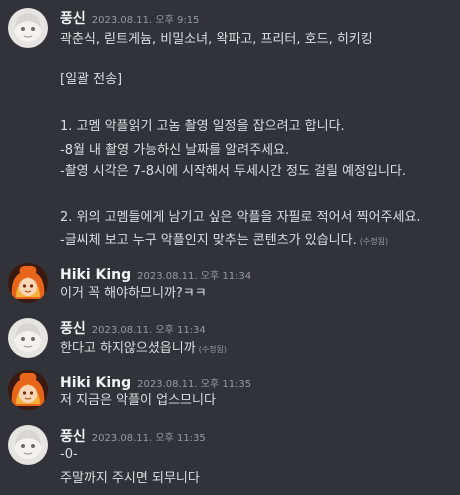  What do you see at coordinates (138, 400) in the screenshot?
I see `message-line: 저 지금은 악플이 업스므니다` at bounding box center [138, 400].